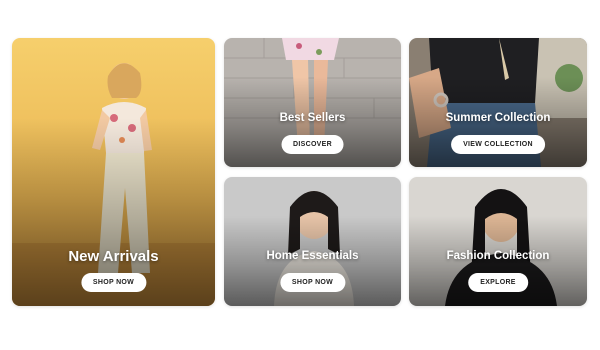 This screenshot has width=600, height=350. What do you see at coordinates (113, 256) in the screenshot?
I see `card-title: New Arrivals` at bounding box center [113, 256].